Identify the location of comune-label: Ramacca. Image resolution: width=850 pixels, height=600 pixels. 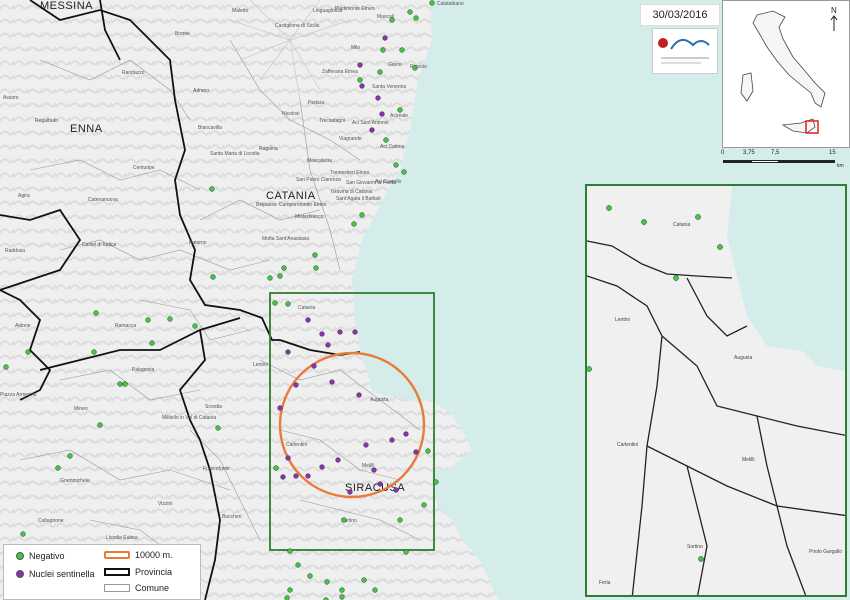
(125, 326).